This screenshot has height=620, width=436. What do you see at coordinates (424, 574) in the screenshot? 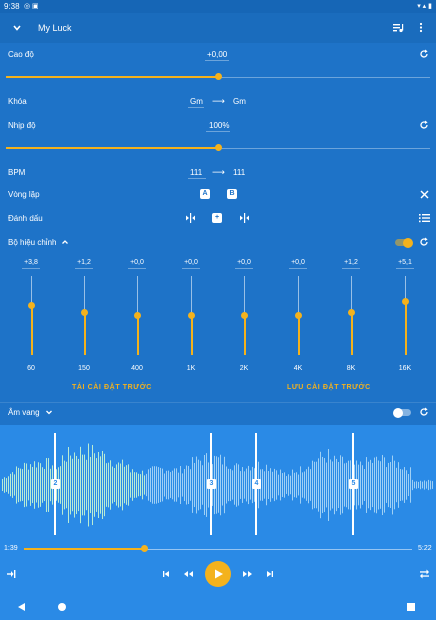
I see `repeat-icon` at bounding box center [424, 574].